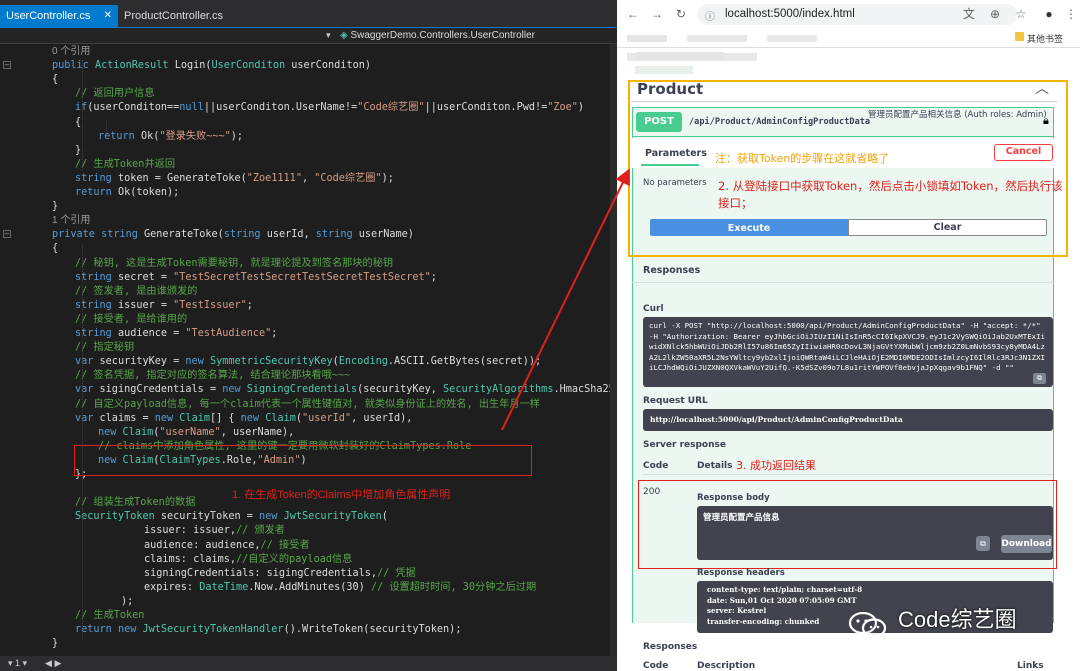 This screenshot has height=671, width=1080. Describe the element at coordinates (127, 602) in the screenshot. I see `code-line: );` at that location.